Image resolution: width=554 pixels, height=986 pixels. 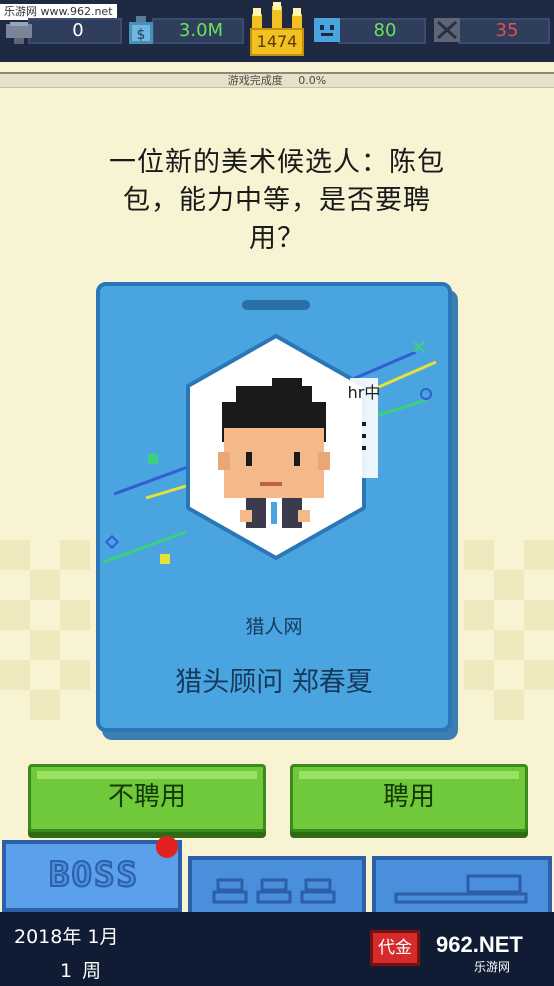 I want to click on decline-button-label: 不聘用, so click(x=146, y=797).